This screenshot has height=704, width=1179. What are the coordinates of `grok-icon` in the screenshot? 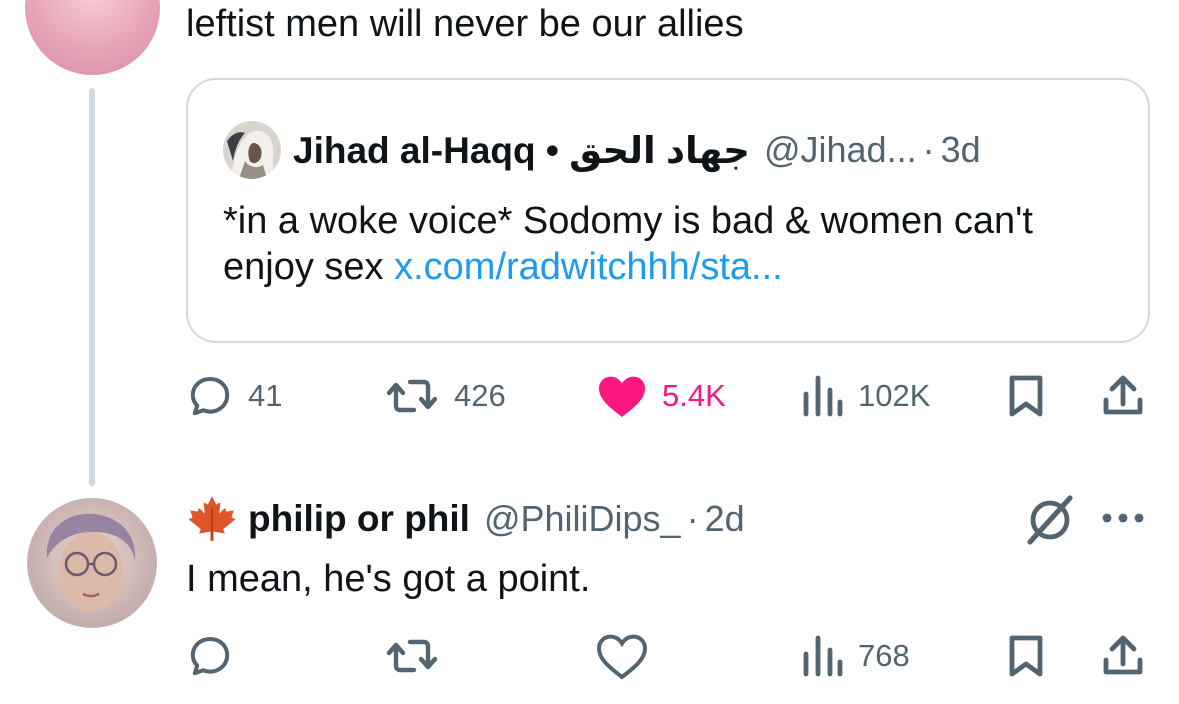 It's located at (1050, 522).